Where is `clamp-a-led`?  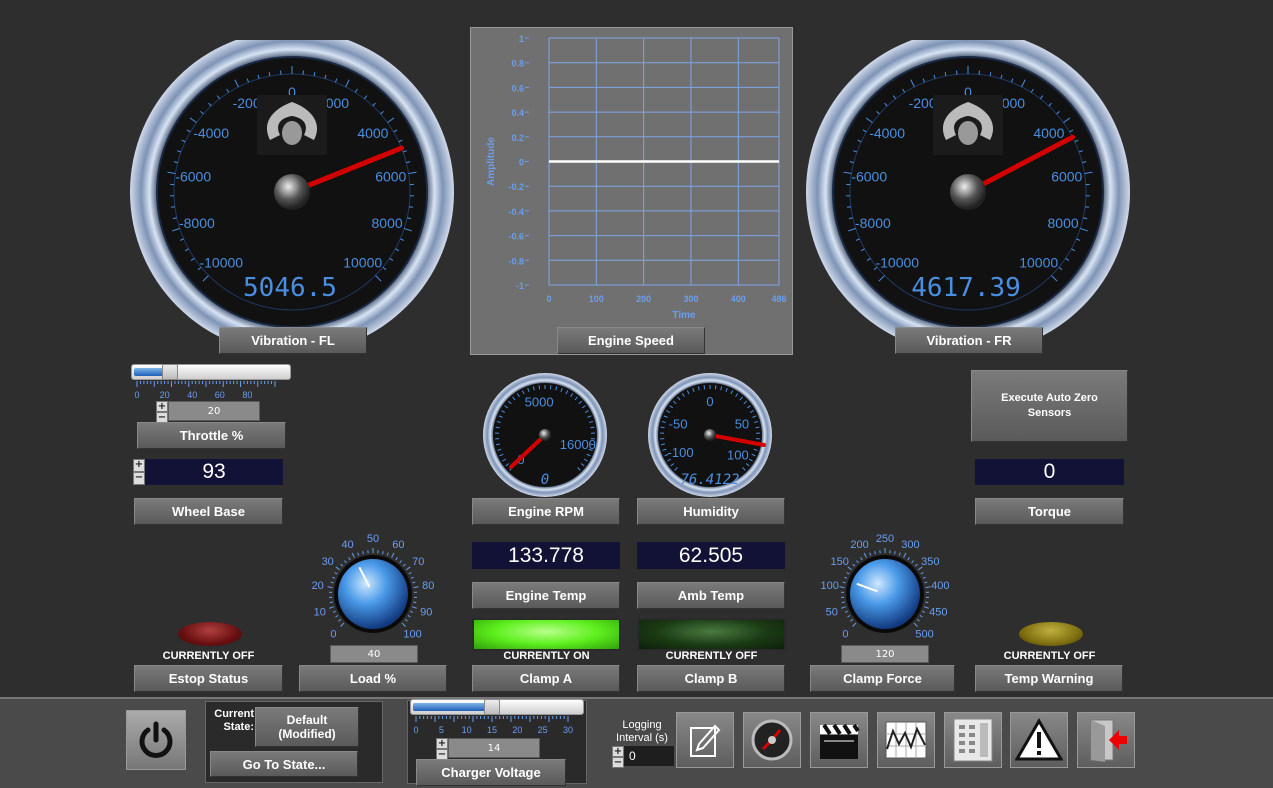 clamp-a-led is located at coordinates (546, 634).